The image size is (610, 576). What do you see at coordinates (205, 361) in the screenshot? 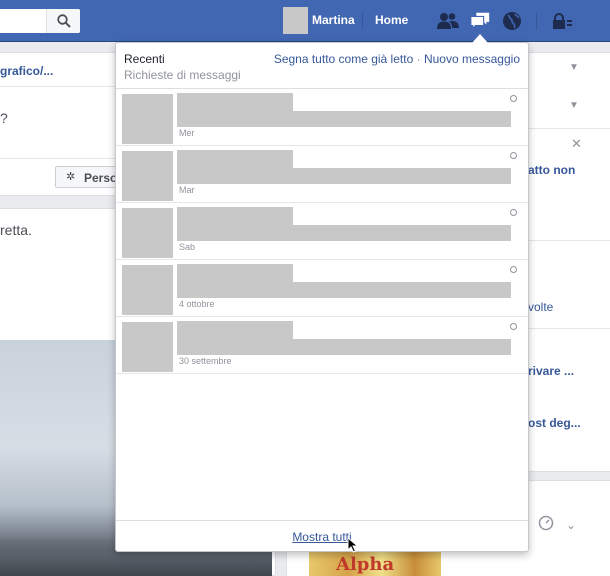
I see `message-time: 30 settembre` at bounding box center [205, 361].